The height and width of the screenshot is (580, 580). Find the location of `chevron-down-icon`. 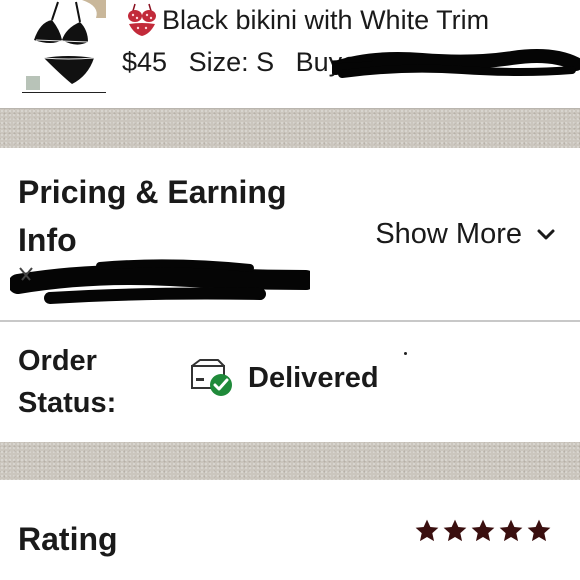

chevron-down-icon is located at coordinates (546, 234).